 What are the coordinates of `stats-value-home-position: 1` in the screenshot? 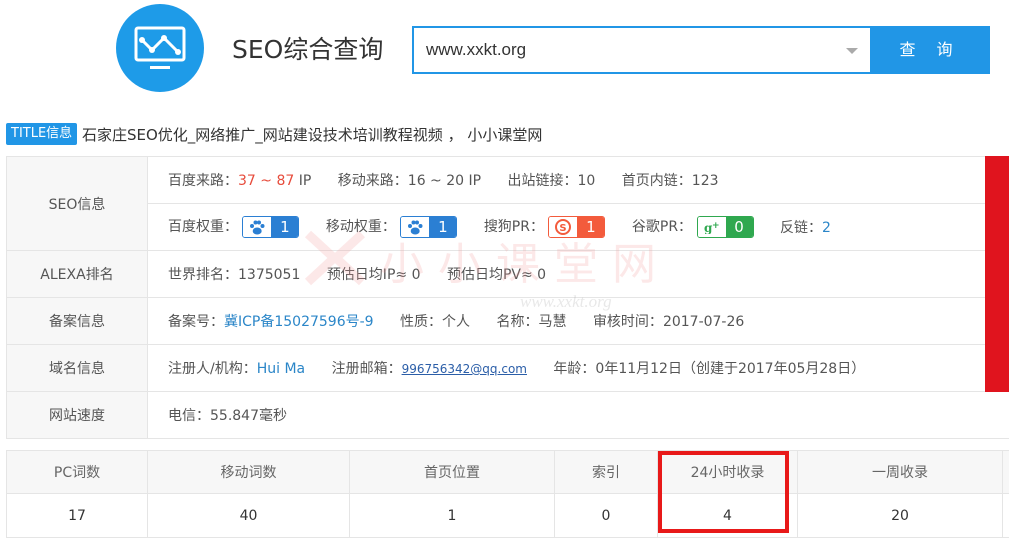 It's located at (452, 515).